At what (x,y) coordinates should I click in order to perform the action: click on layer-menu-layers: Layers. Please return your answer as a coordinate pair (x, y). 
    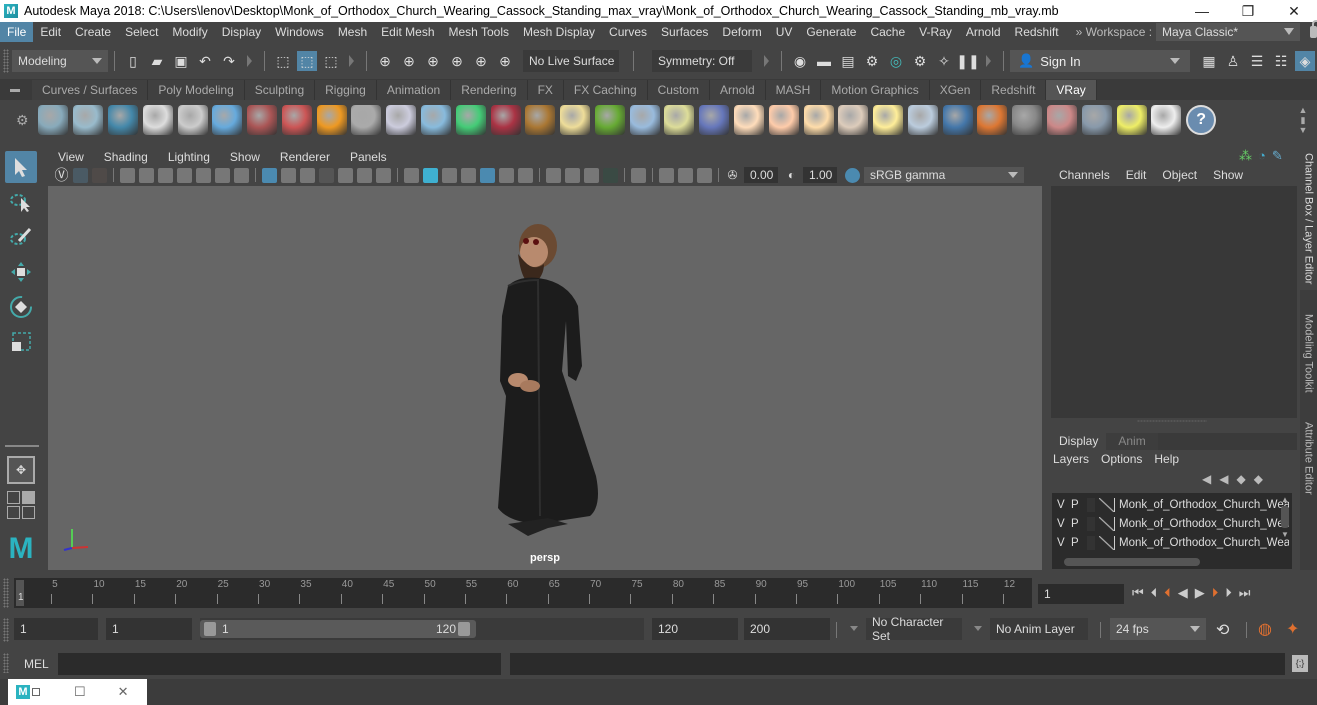
    Looking at the image, I should click on (1077, 459).